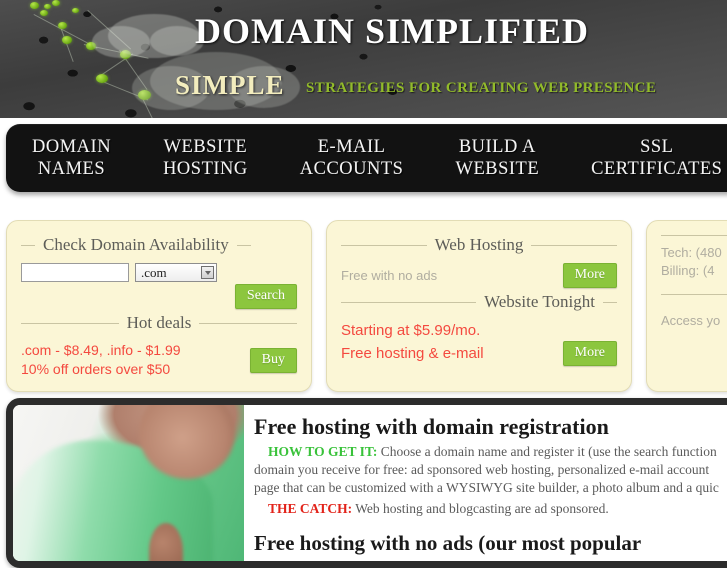 The image size is (727, 568). Describe the element at coordinates (352, 158) in the screenshot. I see `nav-item-email-accounts: E-MAIL ACCOUNTS` at that location.